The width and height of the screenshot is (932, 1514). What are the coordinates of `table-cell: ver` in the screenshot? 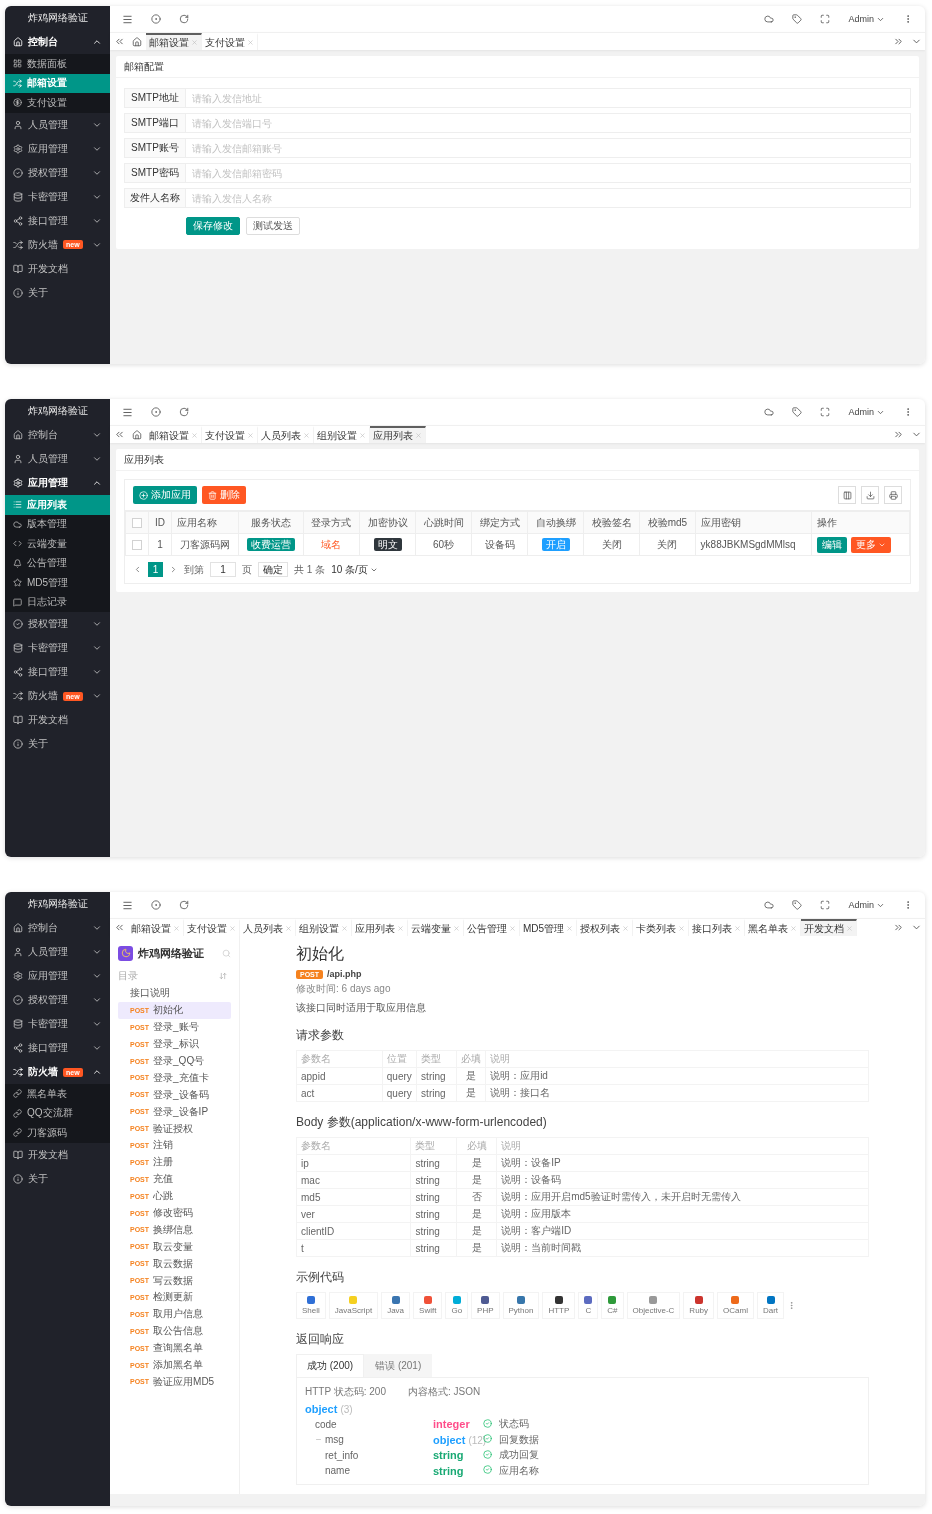 It's located at (353, 1214).